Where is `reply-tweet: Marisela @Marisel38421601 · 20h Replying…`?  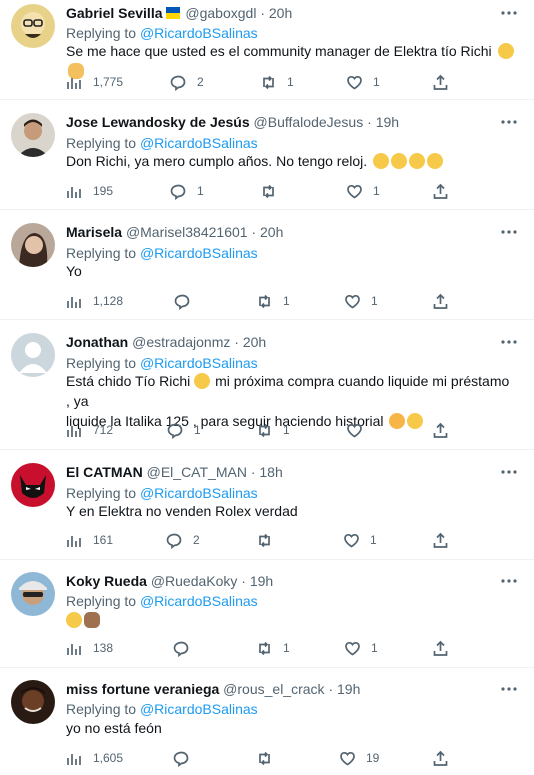
reply-tweet: Marisela @Marisel38421601 · 20h Replying… is located at coordinates (267, 265).